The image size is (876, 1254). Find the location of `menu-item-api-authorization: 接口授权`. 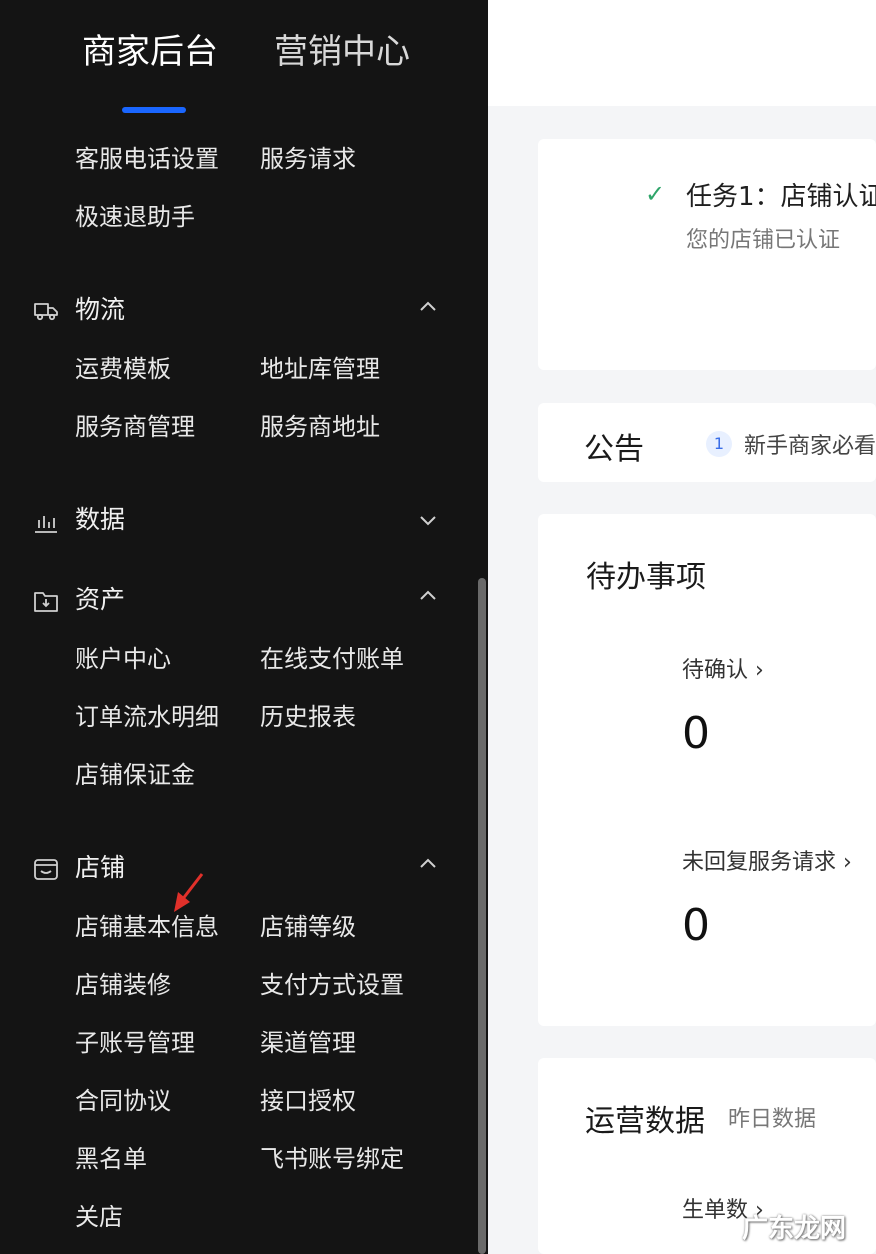

menu-item-api-authorization: 接口授权 is located at coordinates (308, 1101).